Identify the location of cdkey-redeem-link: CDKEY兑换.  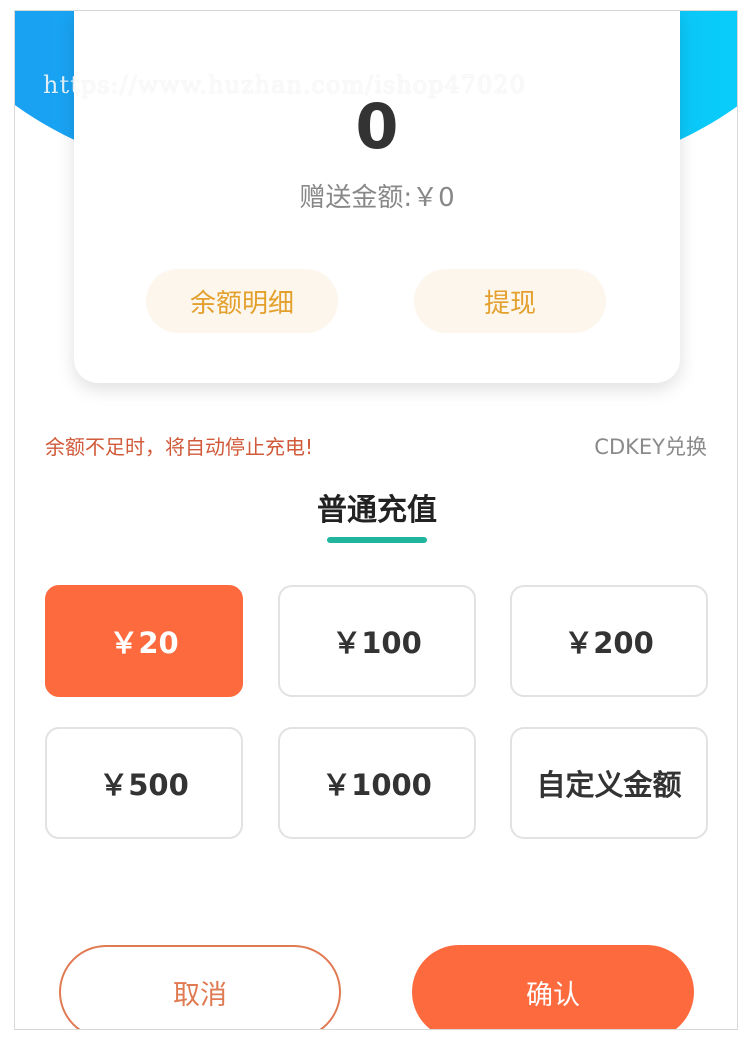
(650, 446).